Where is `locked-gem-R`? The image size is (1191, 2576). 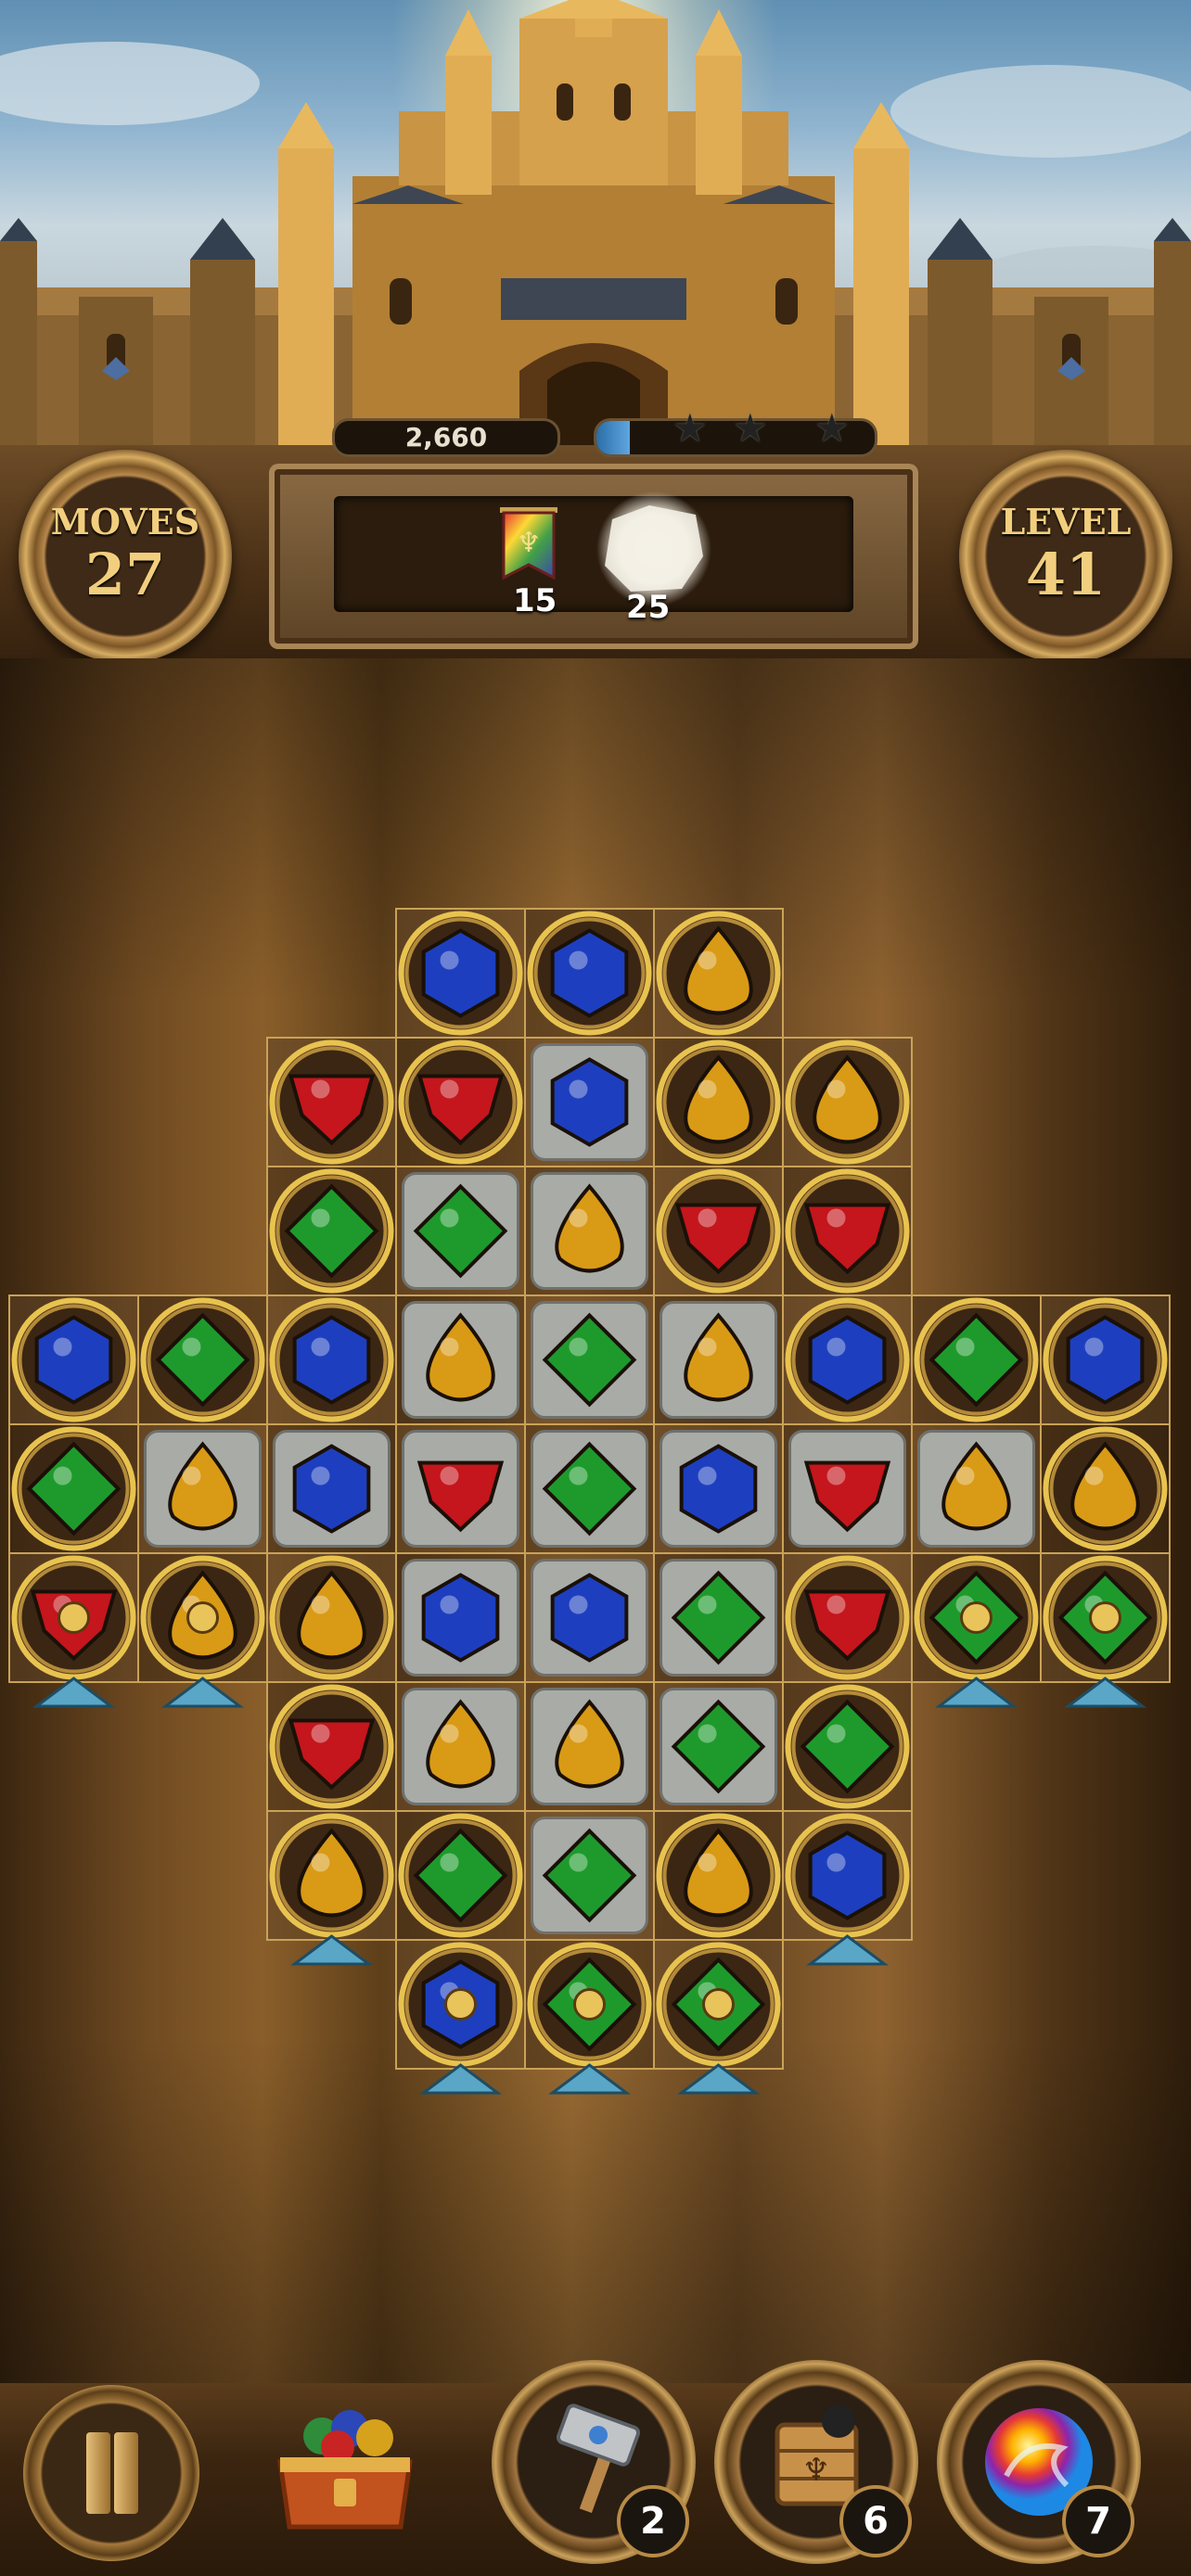 locked-gem-R is located at coordinates (73, 1618).